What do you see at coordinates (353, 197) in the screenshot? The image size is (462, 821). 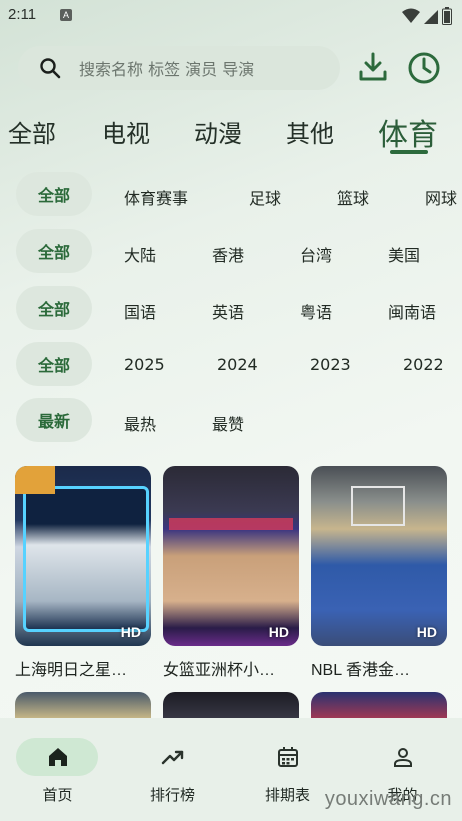 I see `filter-option: 篮球` at bounding box center [353, 197].